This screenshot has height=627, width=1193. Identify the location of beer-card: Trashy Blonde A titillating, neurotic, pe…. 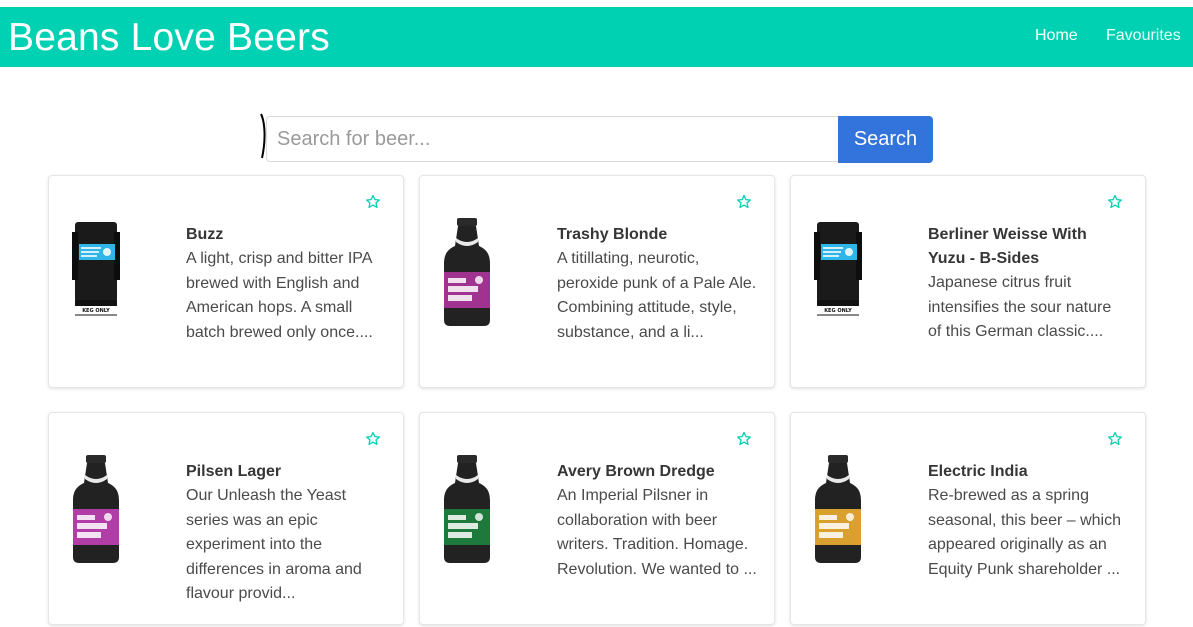
(597, 281).